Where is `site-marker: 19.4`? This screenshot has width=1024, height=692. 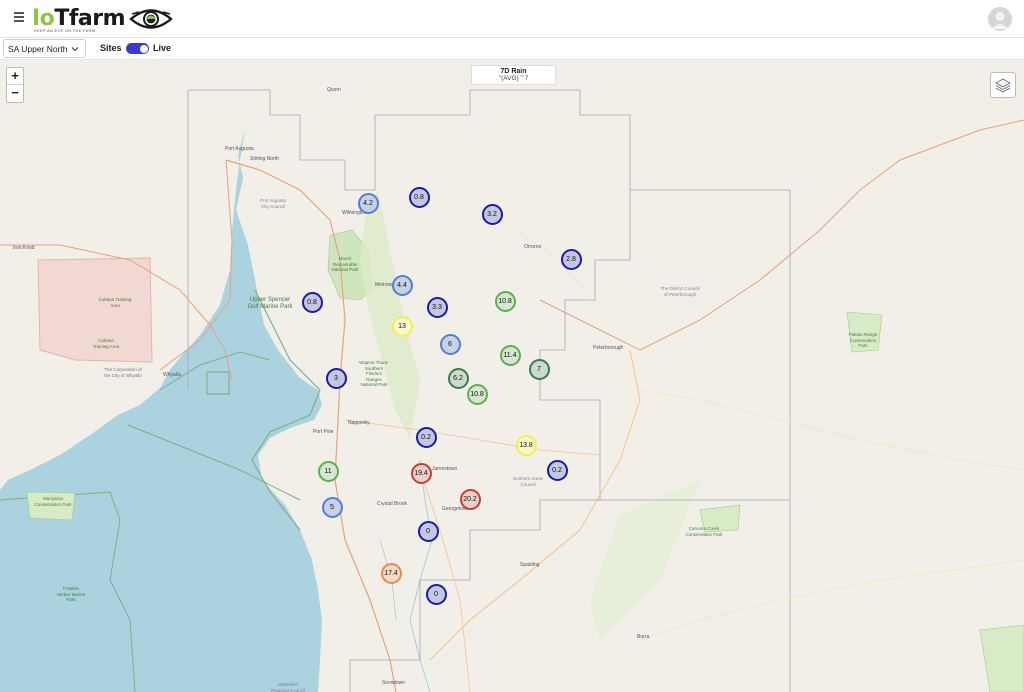 site-marker: 19.4 is located at coordinates (421, 473).